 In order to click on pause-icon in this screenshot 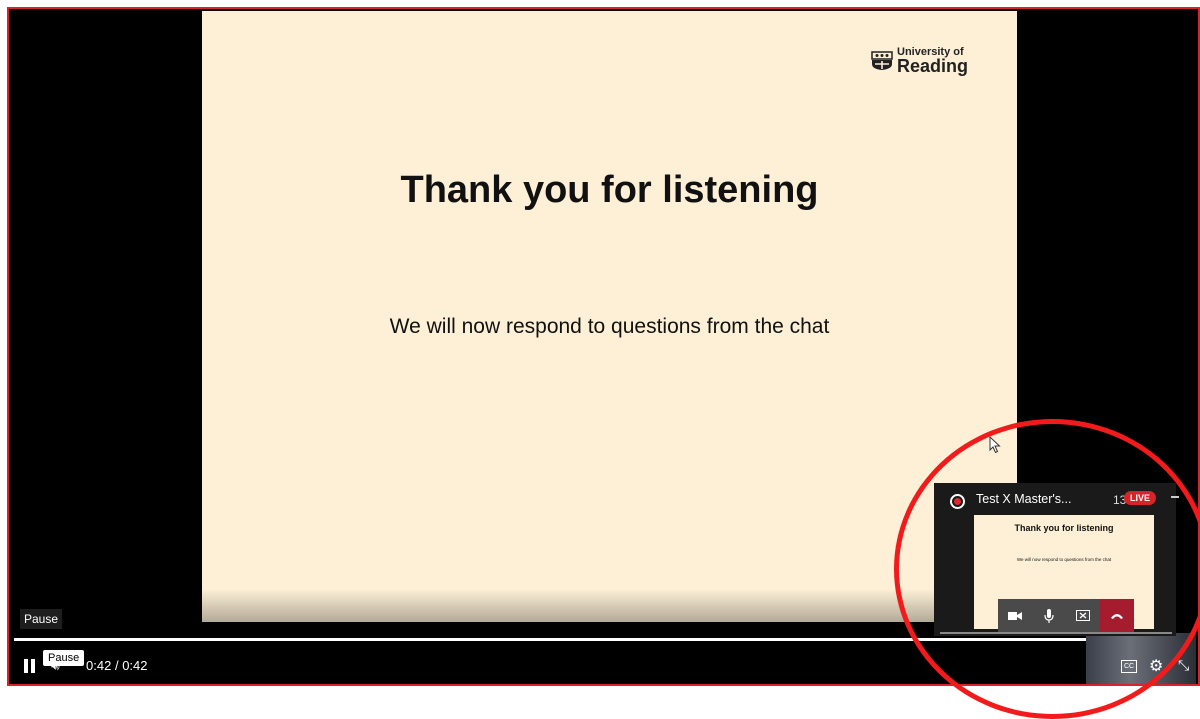, I will do `click(26, 666)`.